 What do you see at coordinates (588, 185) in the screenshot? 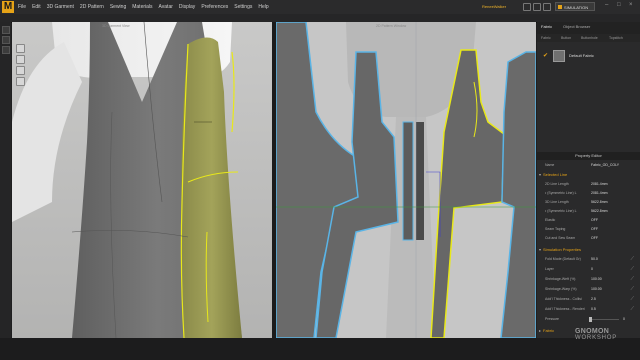
I see `property-row: 2D Line Length 2081.4mm` at bounding box center [588, 185].